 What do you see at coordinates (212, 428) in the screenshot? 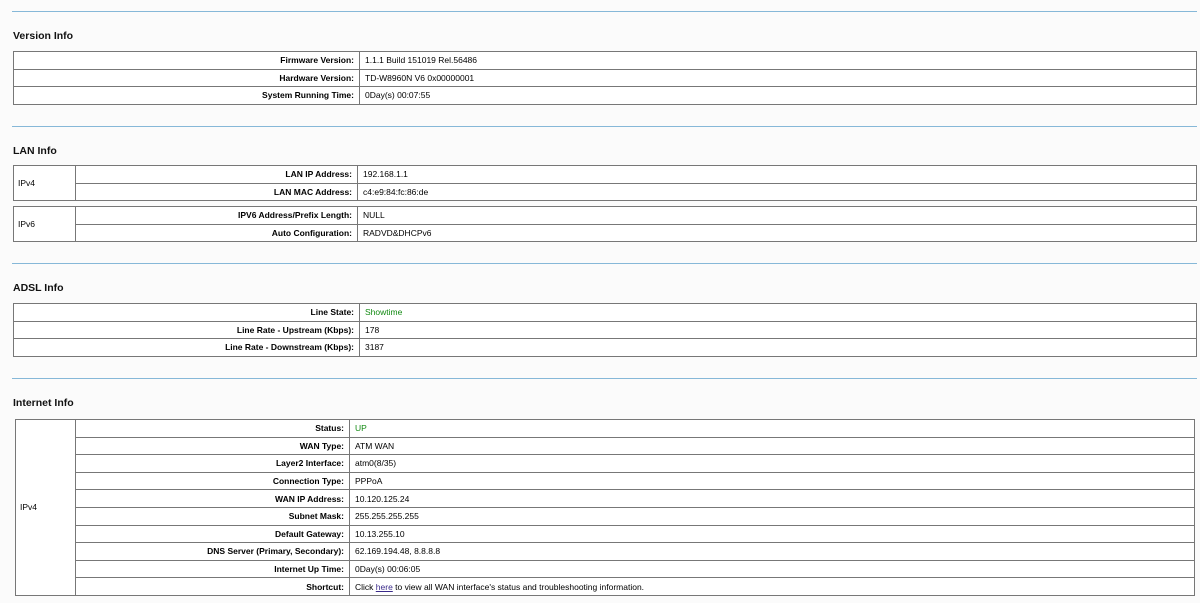
I see `status-label: Status:` at bounding box center [212, 428].